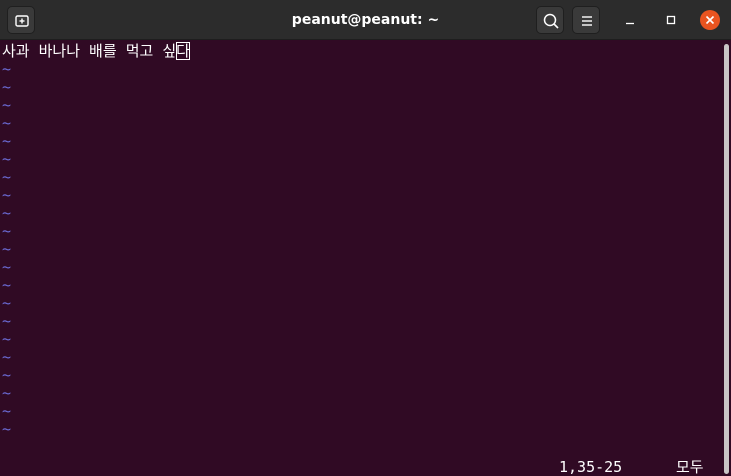  I want to click on scrollbar, so click(726, 258).